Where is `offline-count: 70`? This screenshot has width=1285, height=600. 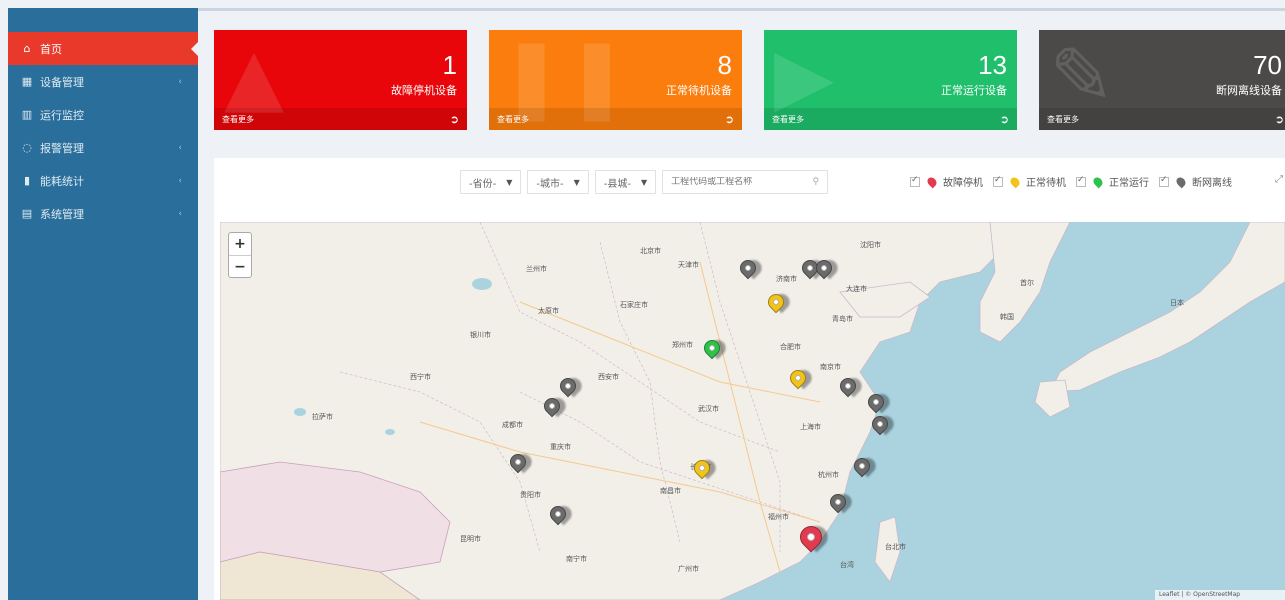 offline-count: 70 is located at coordinates (1267, 65).